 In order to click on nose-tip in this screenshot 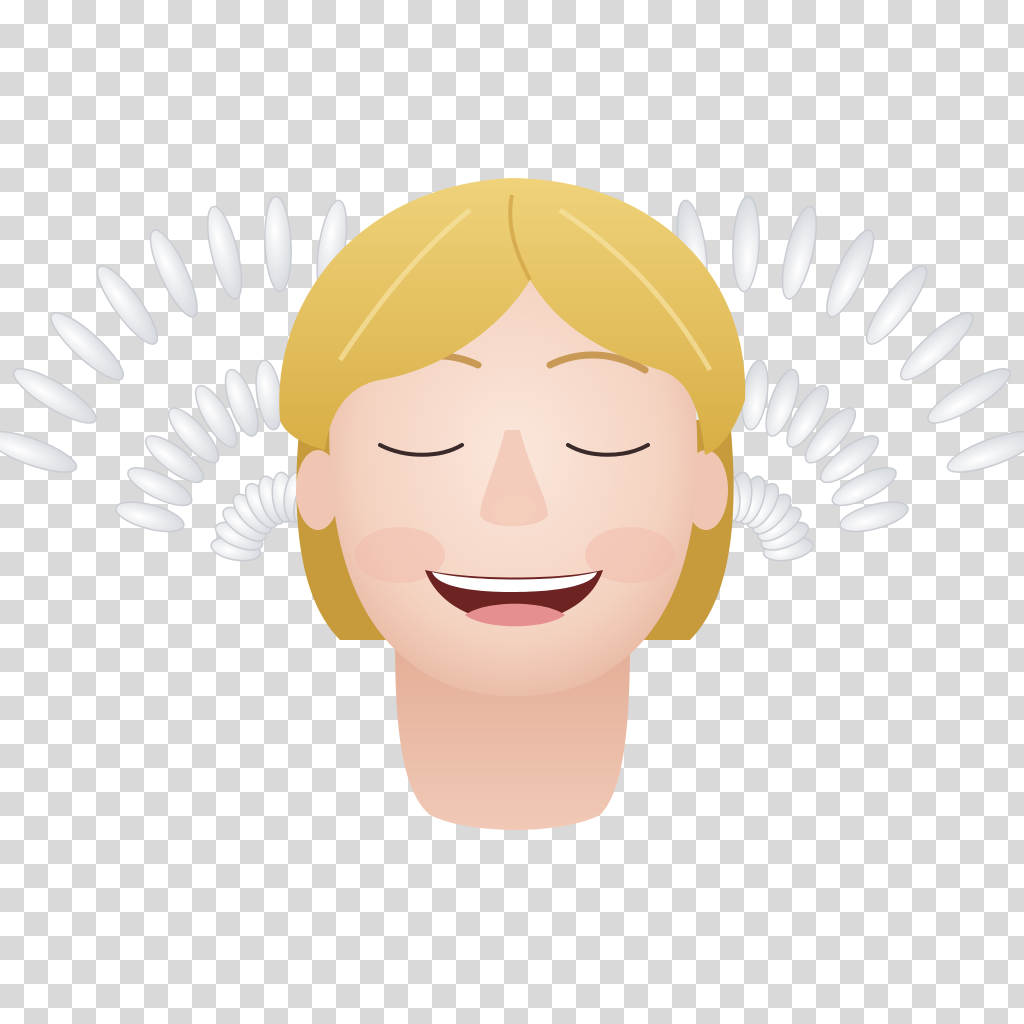, I will do `click(514, 510)`.